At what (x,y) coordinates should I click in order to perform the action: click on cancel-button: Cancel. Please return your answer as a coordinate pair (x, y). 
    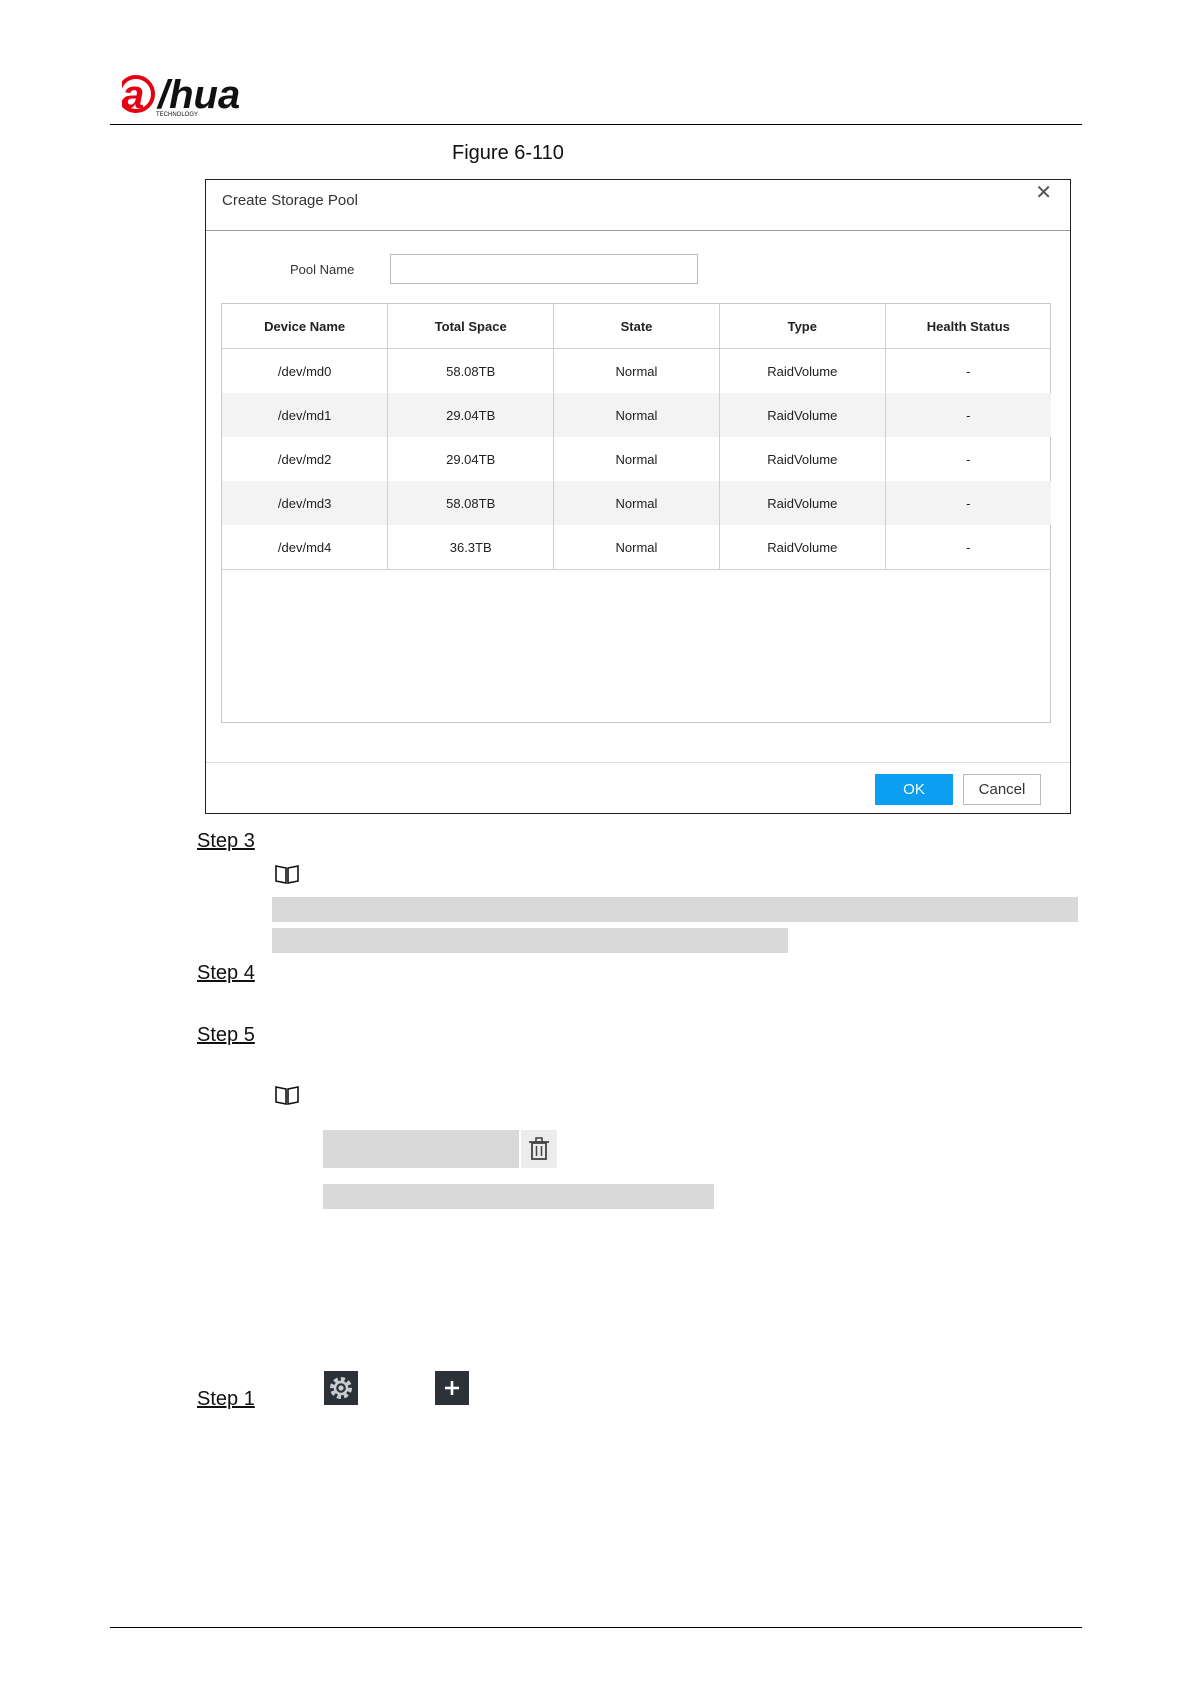
    Looking at the image, I should click on (1002, 789).